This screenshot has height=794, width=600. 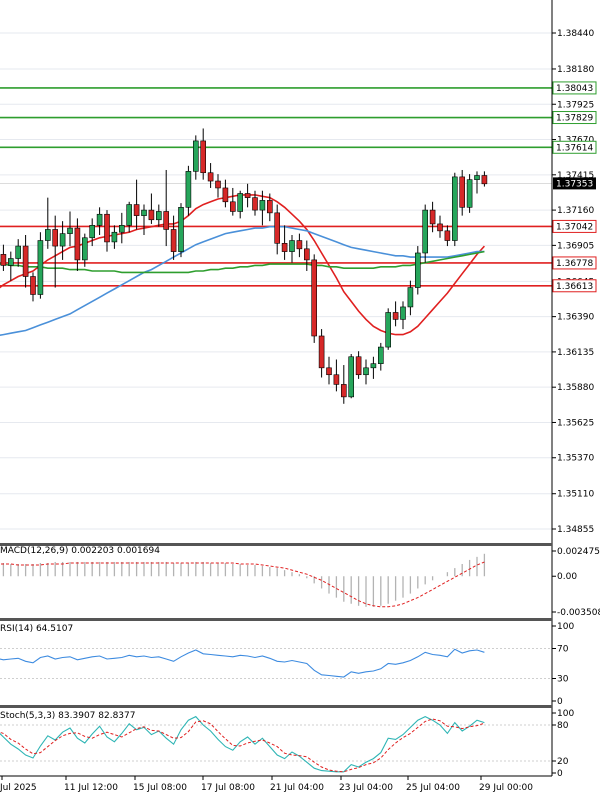 What do you see at coordinates (276, 544) in the screenshot?
I see `pane-separator-macd` at bounding box center [276, 544].